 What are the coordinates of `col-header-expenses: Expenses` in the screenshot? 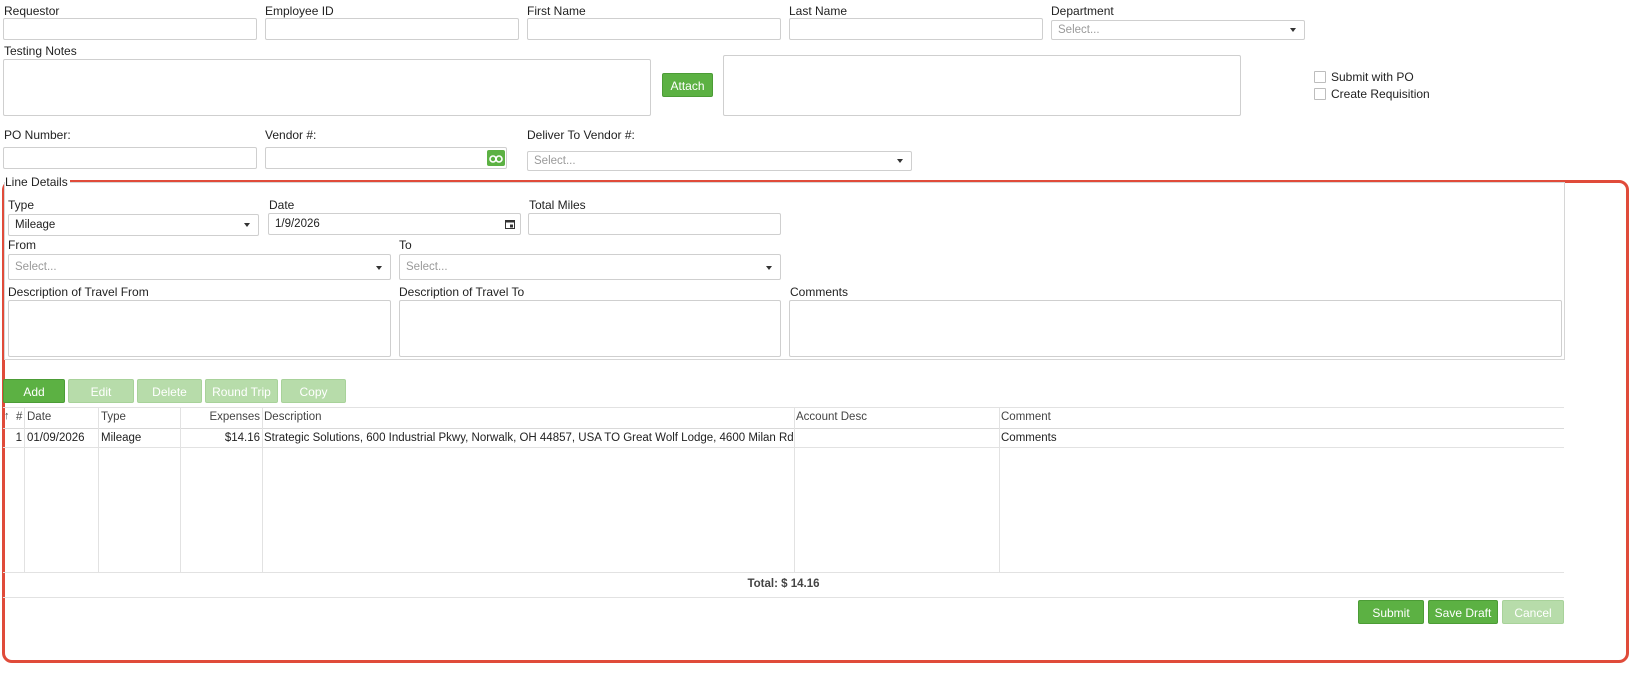 It's located at (221, 417).